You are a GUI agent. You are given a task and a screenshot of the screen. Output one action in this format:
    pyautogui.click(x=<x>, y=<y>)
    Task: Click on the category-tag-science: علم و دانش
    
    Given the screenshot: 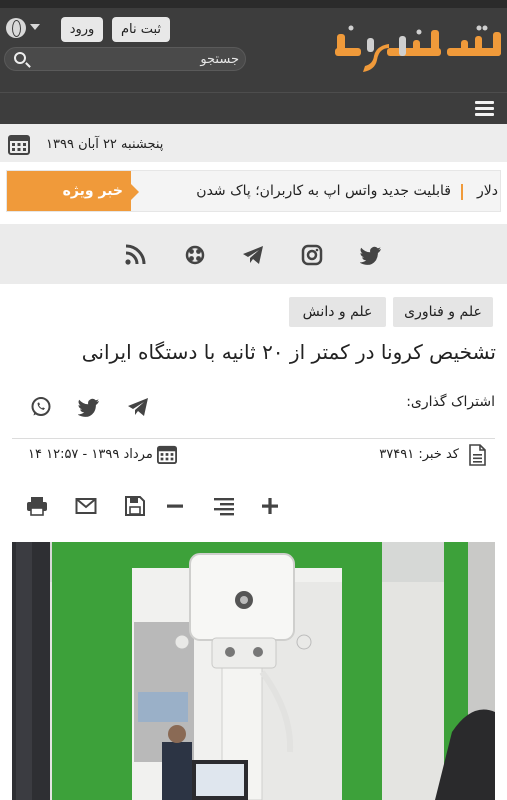 What is the action you would take?
    pyautogui.click(x=337, y=312)
    